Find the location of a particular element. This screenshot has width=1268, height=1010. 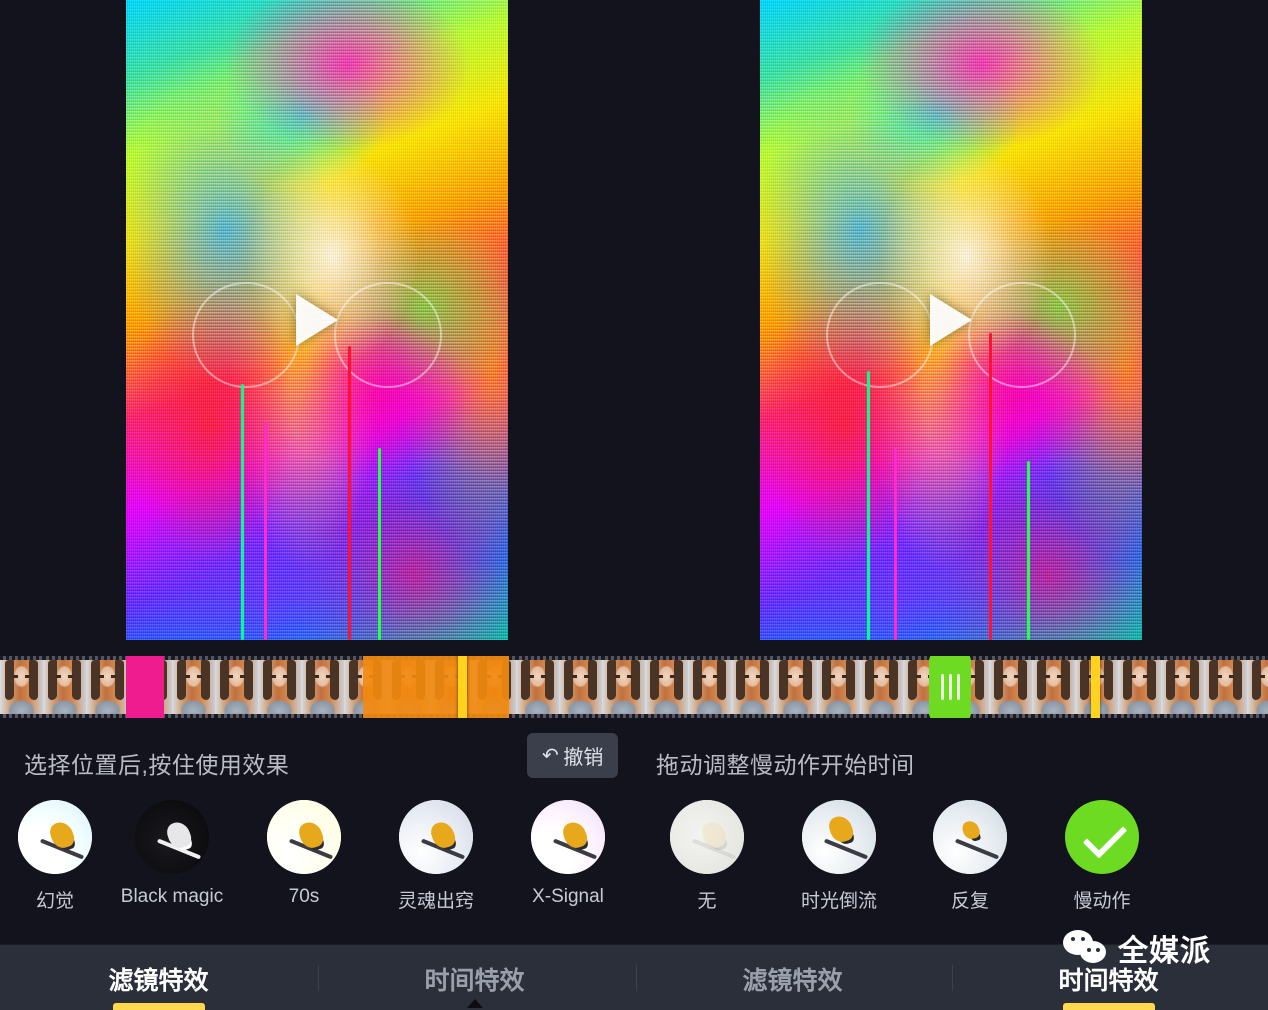

effect-playhead is located at coordinates (462, 687).